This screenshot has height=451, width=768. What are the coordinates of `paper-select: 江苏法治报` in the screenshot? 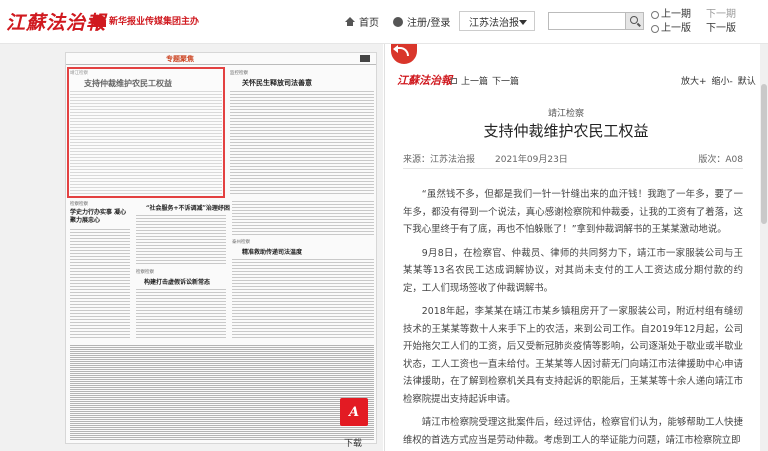 It's located at (497, 21).